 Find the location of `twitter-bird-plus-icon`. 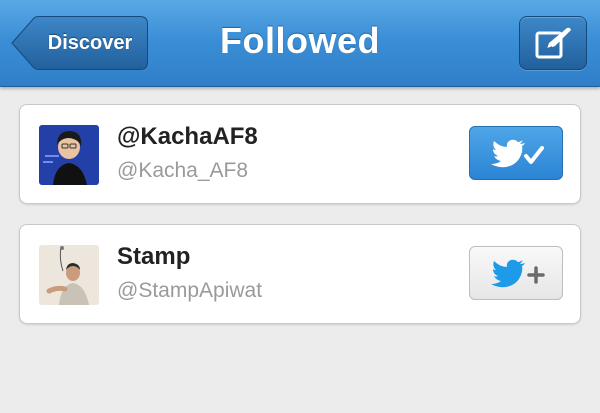

twitter-bird-plus-icon is located at coordinates (518, 273).